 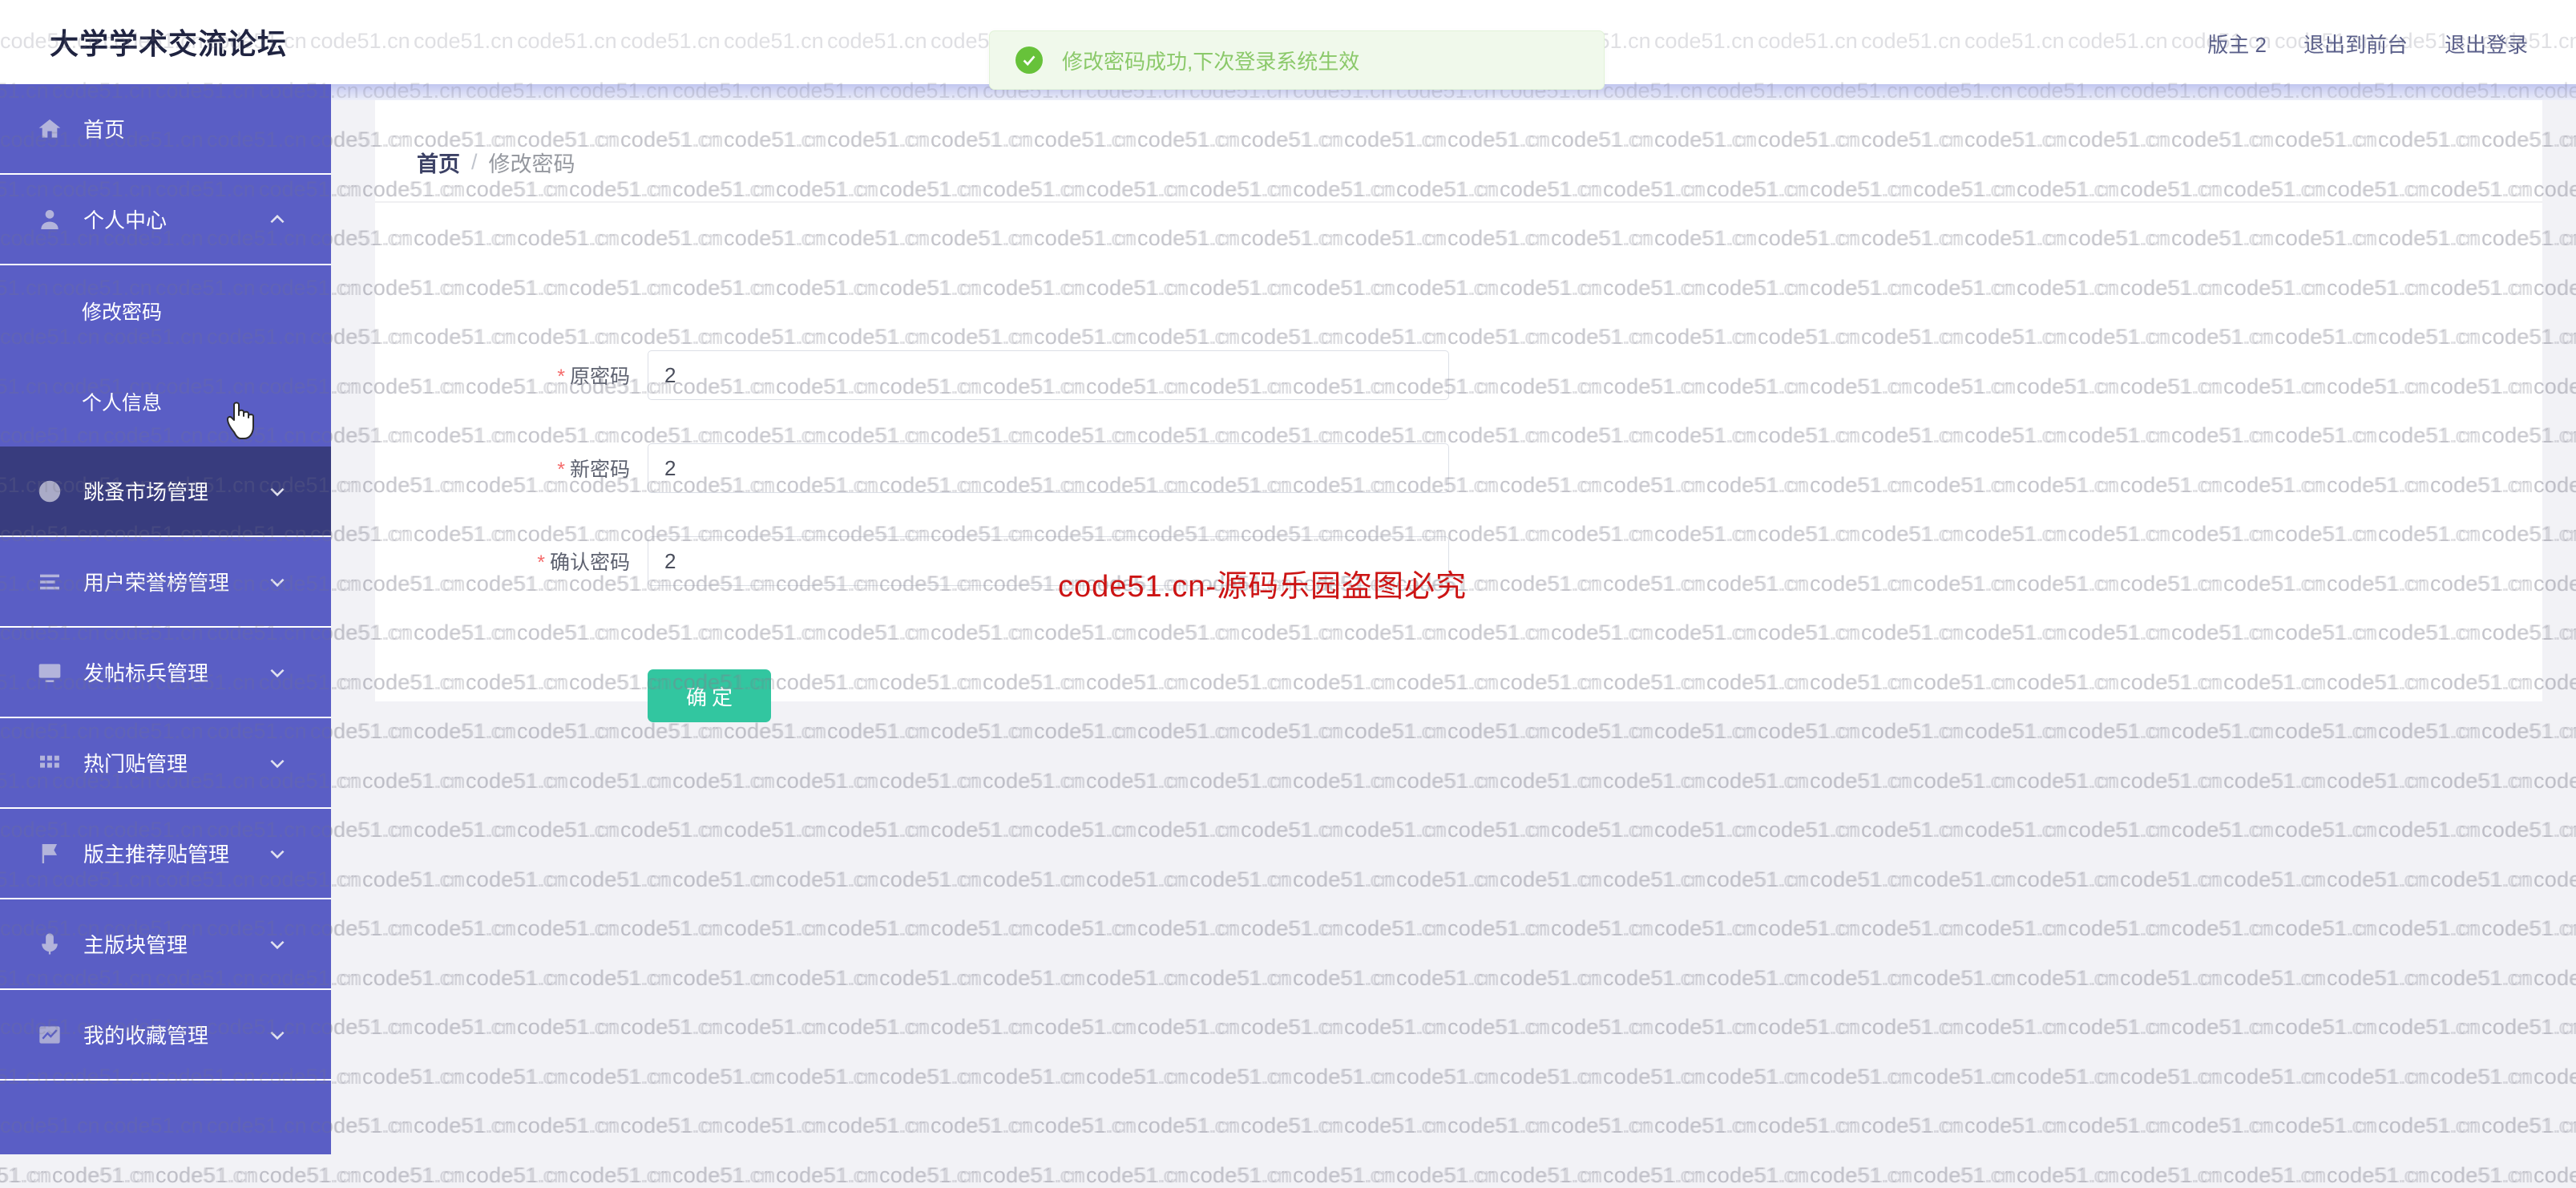 I want to click on sidebar-item-posting-star: 发帖标兵管理, so click(x=165, y=673).